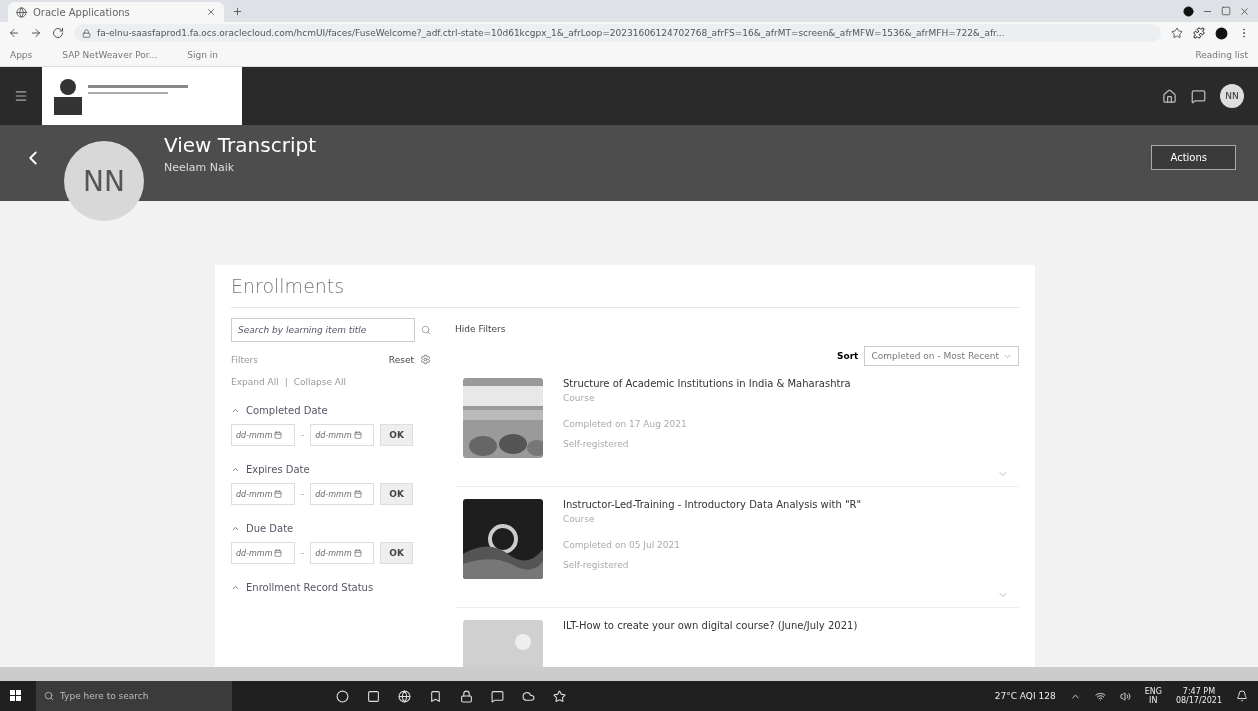  I want to click on bookmark: Apps, so click(21, 55).